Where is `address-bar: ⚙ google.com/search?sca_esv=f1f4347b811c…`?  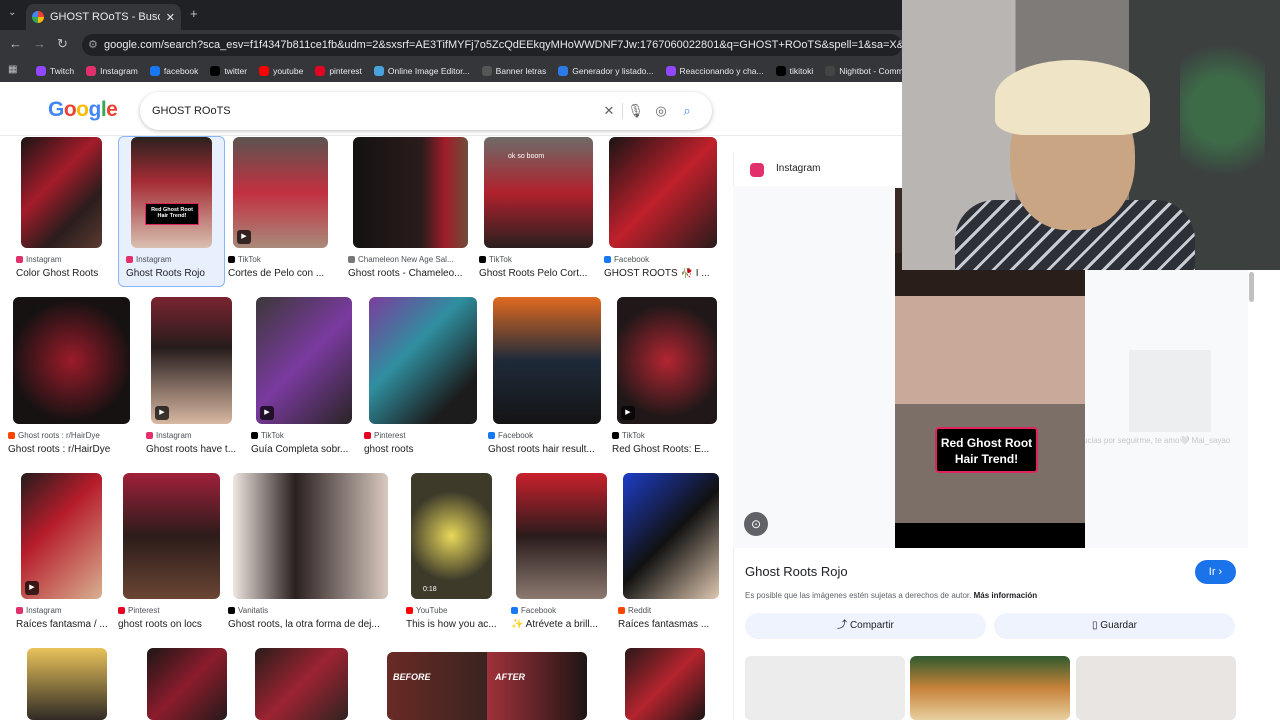 address-bar: ⚙ google.com/search?sca_esv=f1f4347b811c… is located at coordinates (492, 45).